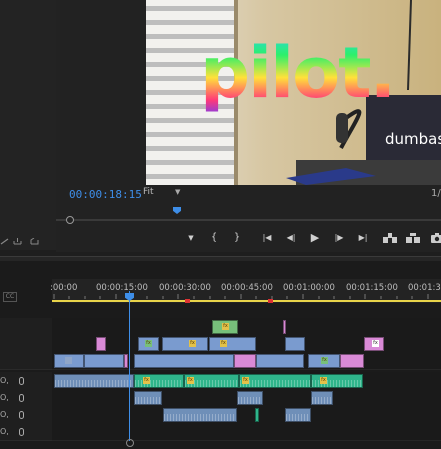 The width and height of the screenshot is (441, 449). What do you see at coordinates (248, 220) in the screenshot?
I see `monitor-scrub-bar` at bounding box center [248, 220].